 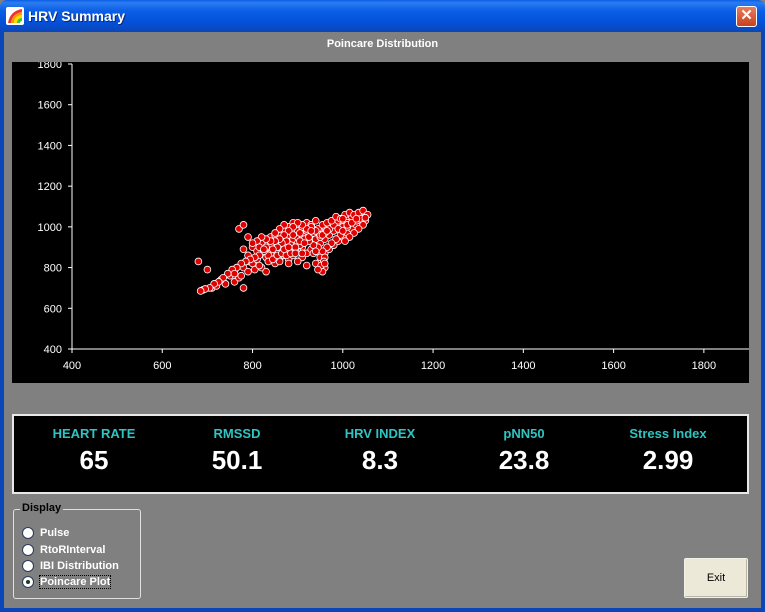 I want to click on app-rainbow-icon, so click(x=15, y=16).